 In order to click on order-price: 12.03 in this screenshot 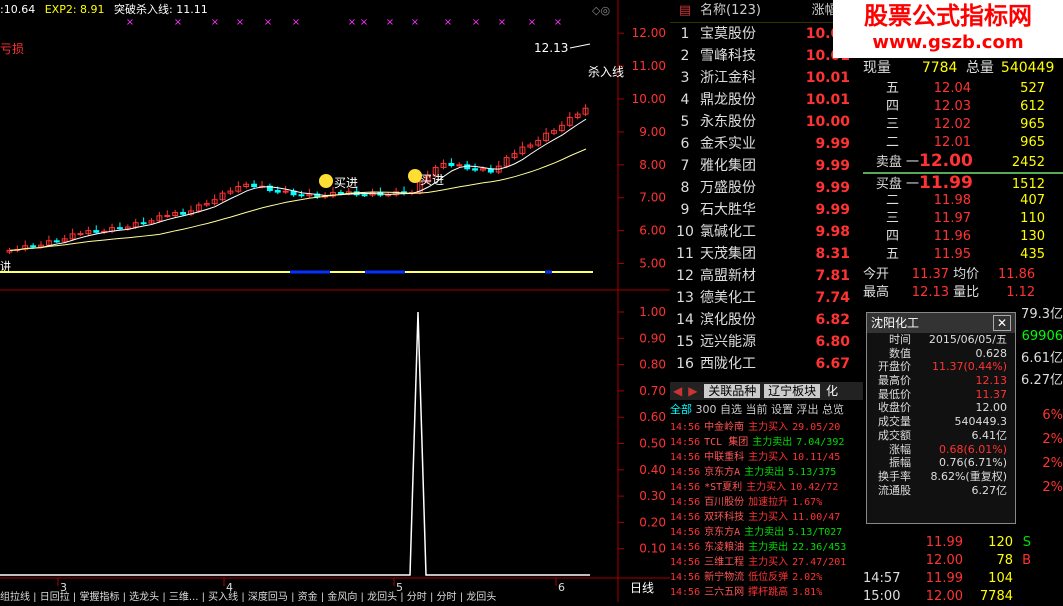, I will do `click(952, 106)`.